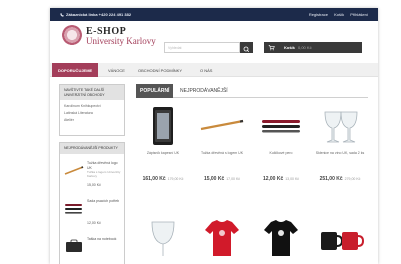 This screenshot has width=401, height=264. What do you see at coordinates (233, 179) in the screenshot?
I see `product-price-old: 17,00 Kč` at bounding box center [233, 179].